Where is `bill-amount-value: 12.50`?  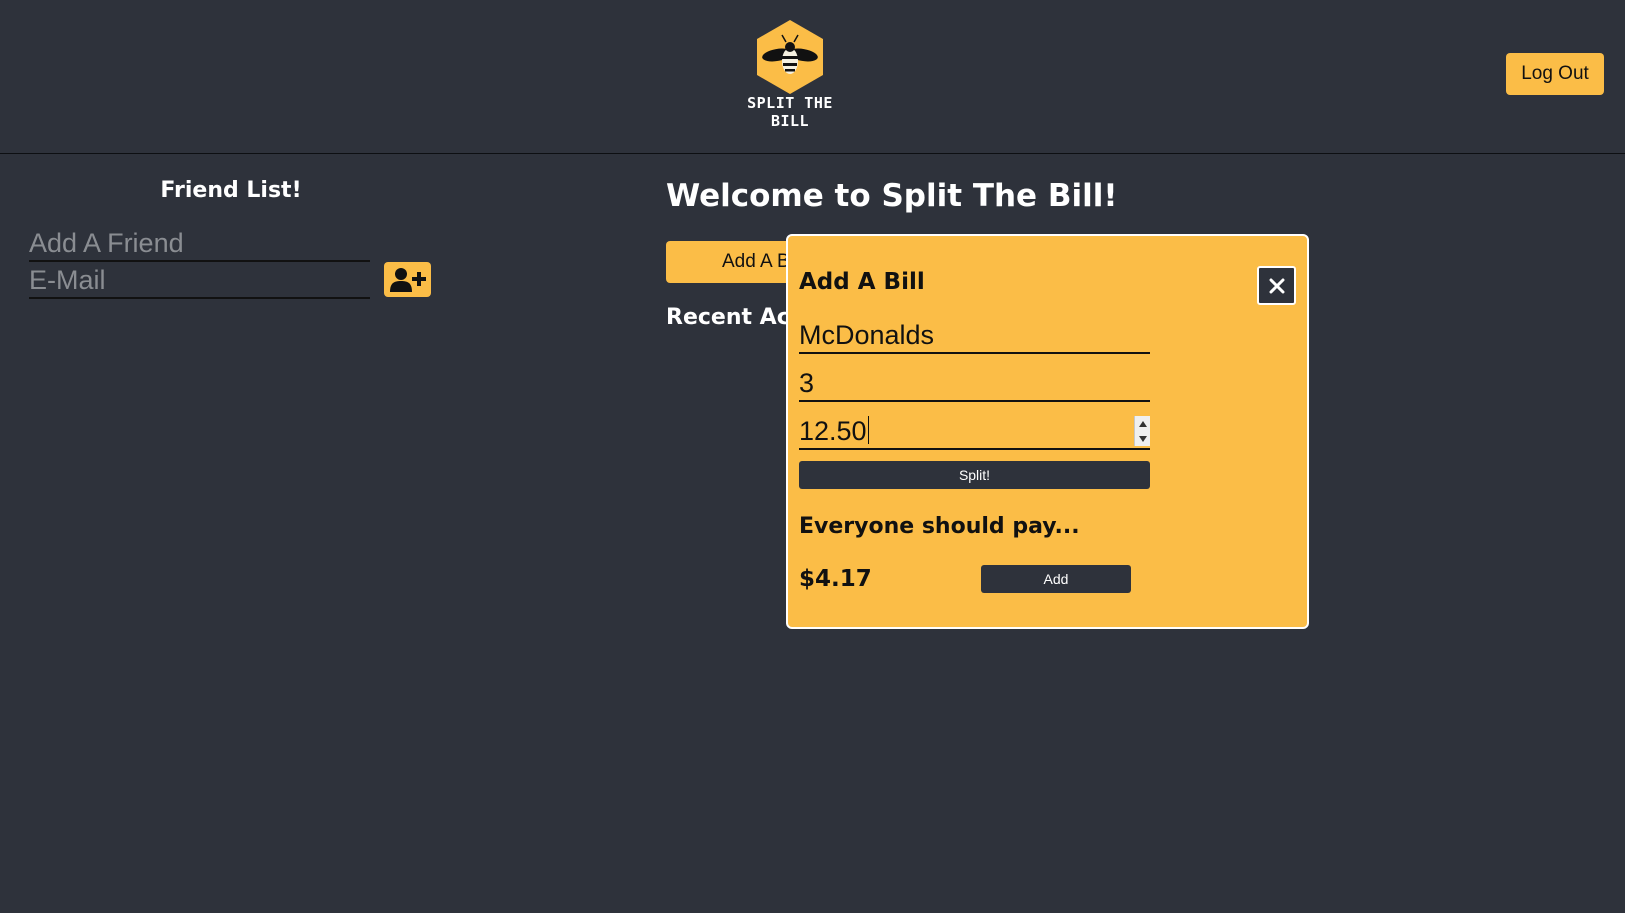
bill-amount-value: 12.50 is located at coordinates (834, 431).